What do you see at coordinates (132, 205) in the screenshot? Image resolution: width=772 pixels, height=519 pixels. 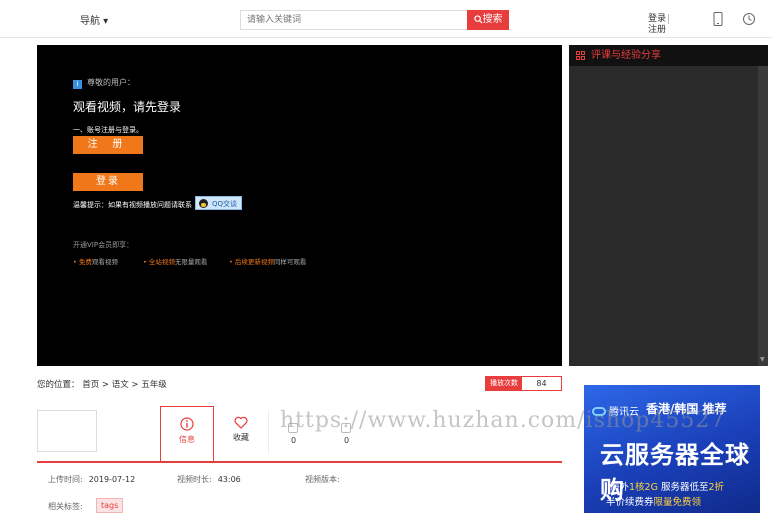 I see `hint-text: 温馨提示：如果有视频播放问题请联系` at bounding box center [132, 205].